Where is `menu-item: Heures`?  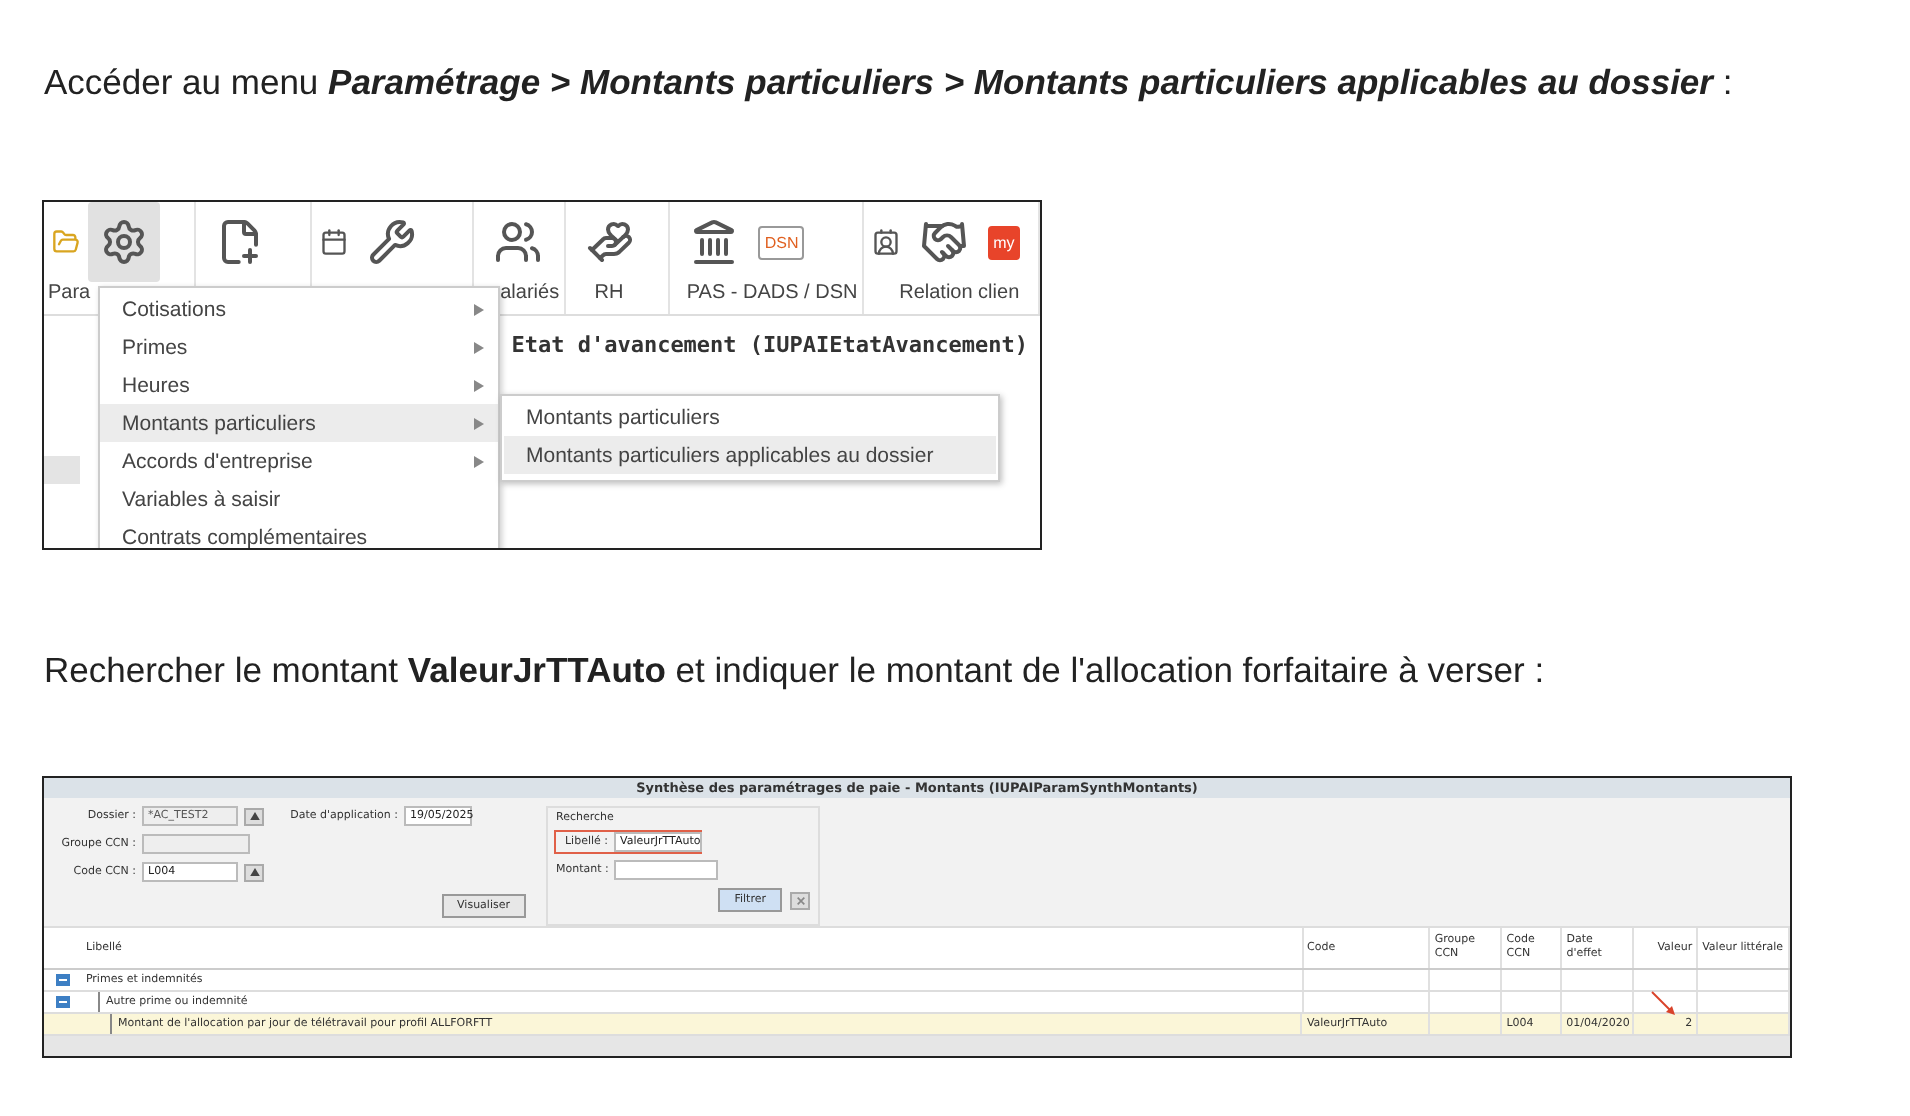
menu-item: Heures is located at coordinates (299, 385).